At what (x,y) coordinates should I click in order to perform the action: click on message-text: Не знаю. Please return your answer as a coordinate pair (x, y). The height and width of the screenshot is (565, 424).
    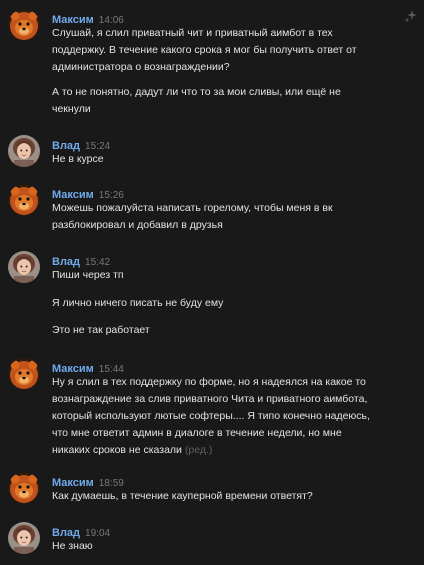
    Looking at the image, I should click on (72, 546).